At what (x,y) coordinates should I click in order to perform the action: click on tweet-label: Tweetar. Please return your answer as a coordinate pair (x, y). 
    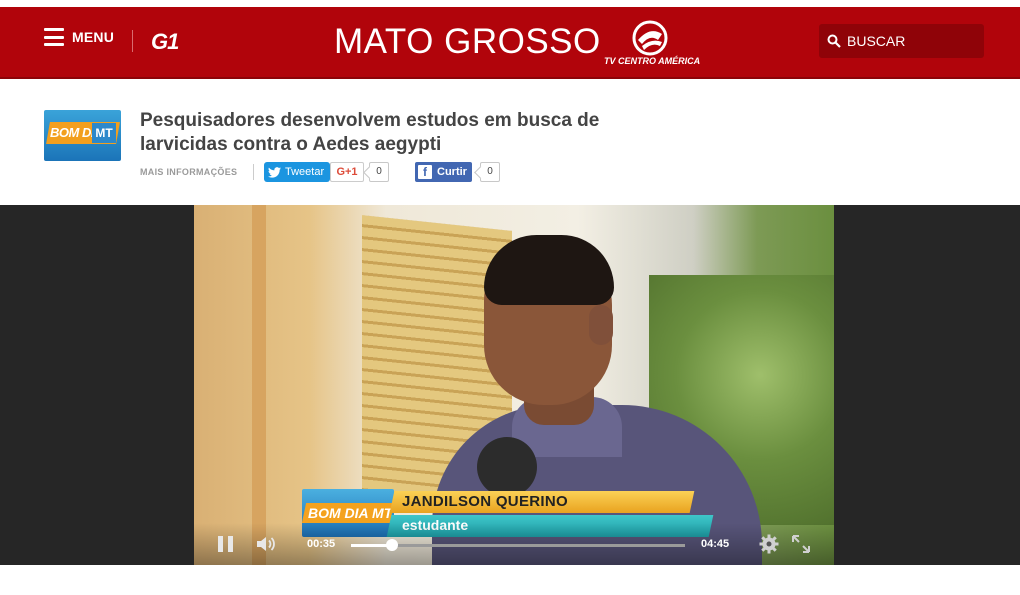
    Looking at the image, I should click on (305, 172).